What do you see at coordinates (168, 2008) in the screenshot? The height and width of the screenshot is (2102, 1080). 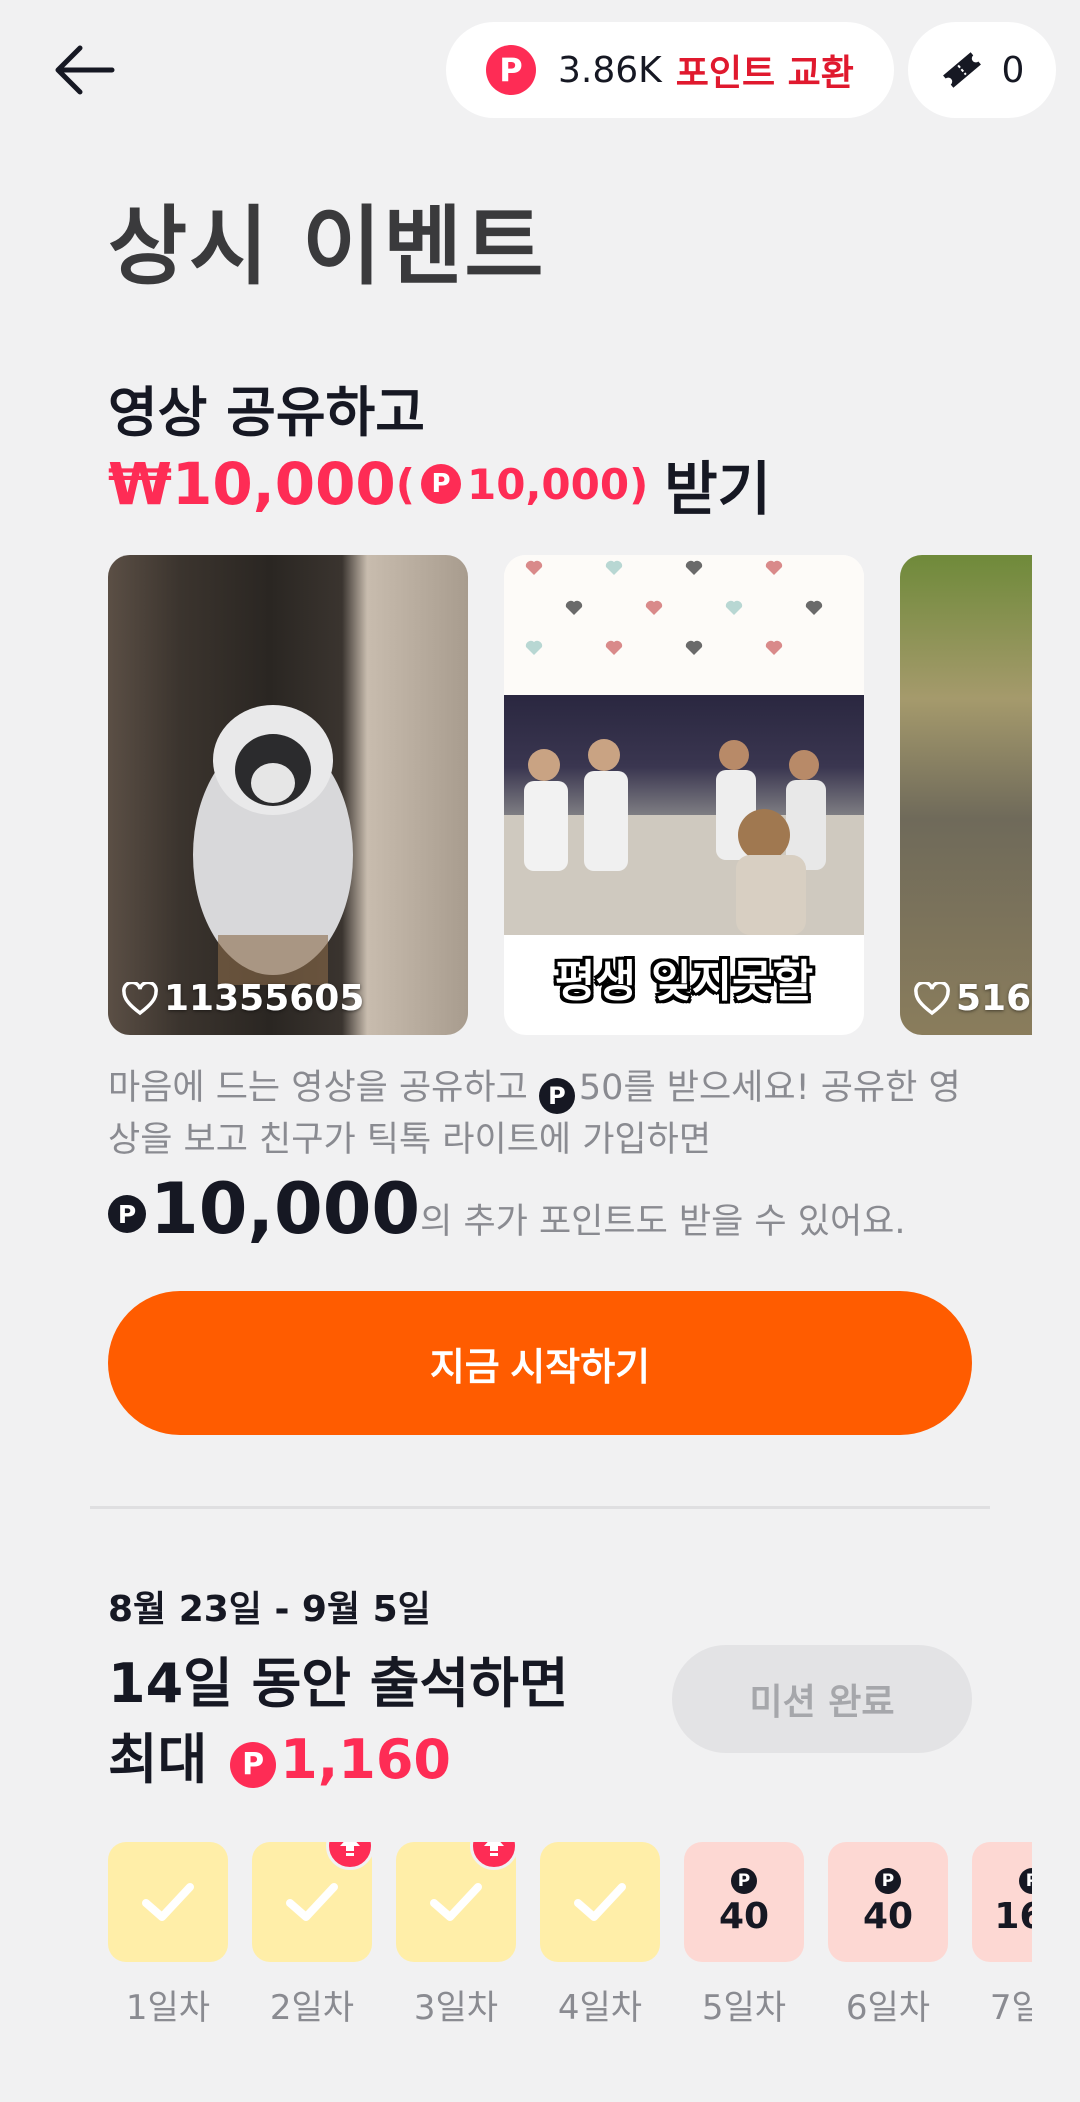 I see `day-label: 1일차` at bounding box center [168, 2008].